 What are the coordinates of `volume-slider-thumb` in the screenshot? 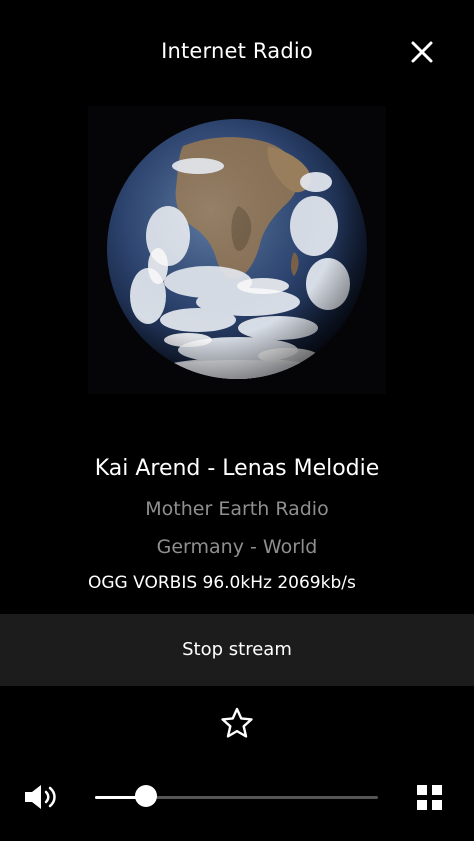 It's located at (145, 796).